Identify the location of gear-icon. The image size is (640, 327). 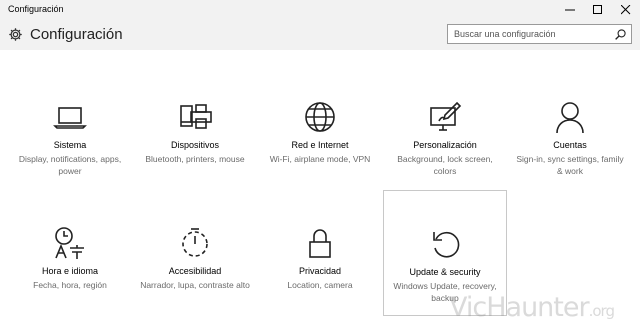
(15, 37).